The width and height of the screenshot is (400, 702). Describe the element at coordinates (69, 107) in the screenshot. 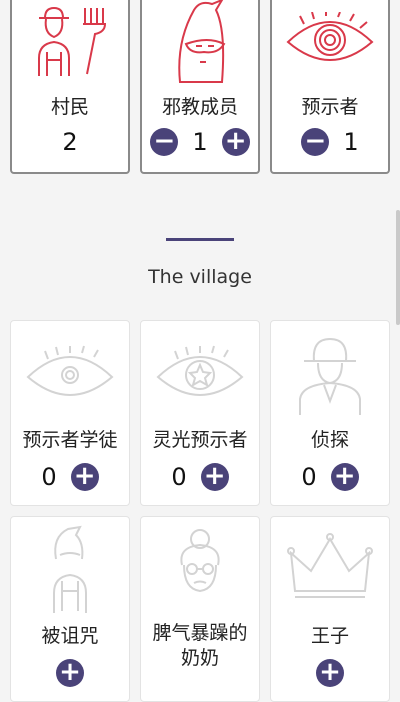

I see `role-name: 村民` at that location.